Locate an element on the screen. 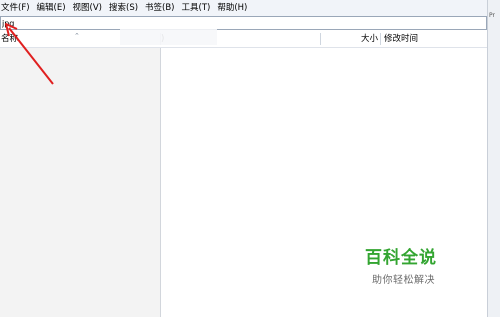  red-arrow-annotation is located at coordinates (29, 54).